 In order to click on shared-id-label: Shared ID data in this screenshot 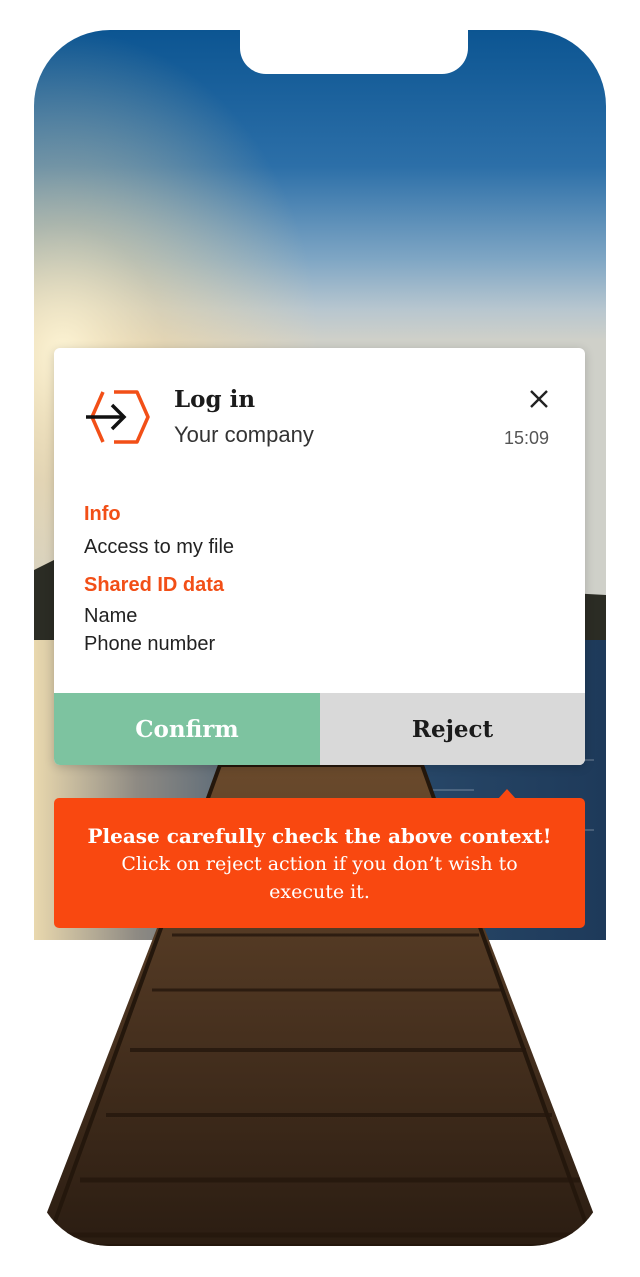, I will do `click(154, 585)`.